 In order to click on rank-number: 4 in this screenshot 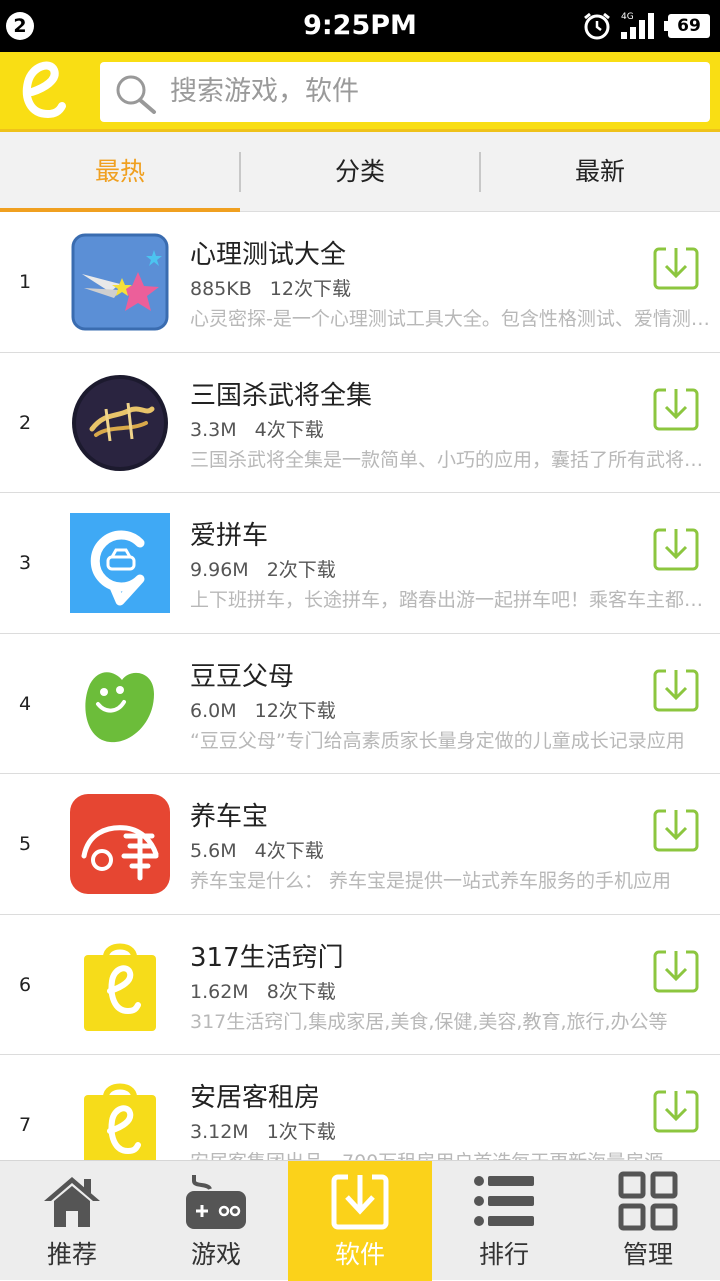, I will do `click(25, 703)`.